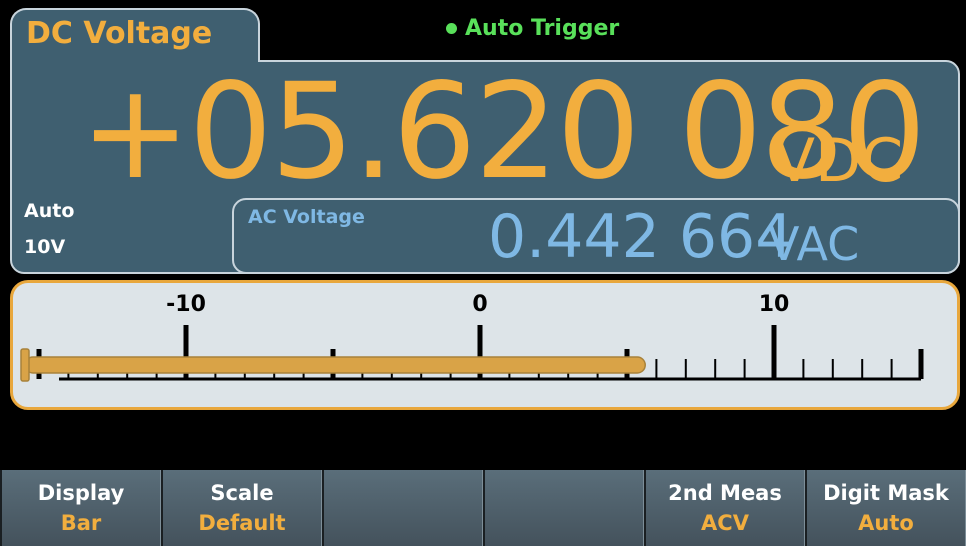 Image resolution: width=966 pixels, height=546 pixels. Describe the element at coordinates (886, 493) in the screenshot. I see `softkey-name: Digit Mask` at that location.